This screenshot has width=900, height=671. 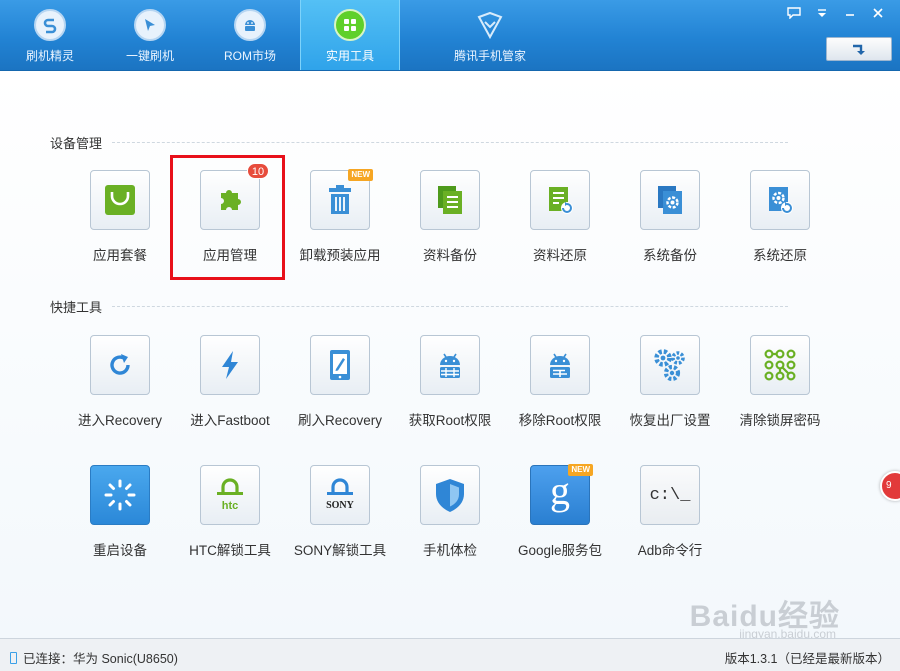 I want to click on item-label: 刷入Recovery, so click(x=340, y=420).